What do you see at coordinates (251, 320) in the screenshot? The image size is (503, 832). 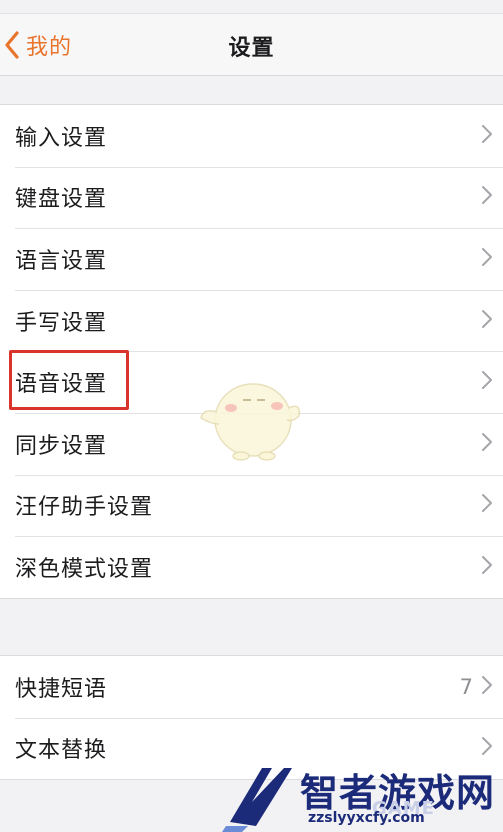 I see `settings-item-handwriting: 手写设置` at bounding box center [251, 320].